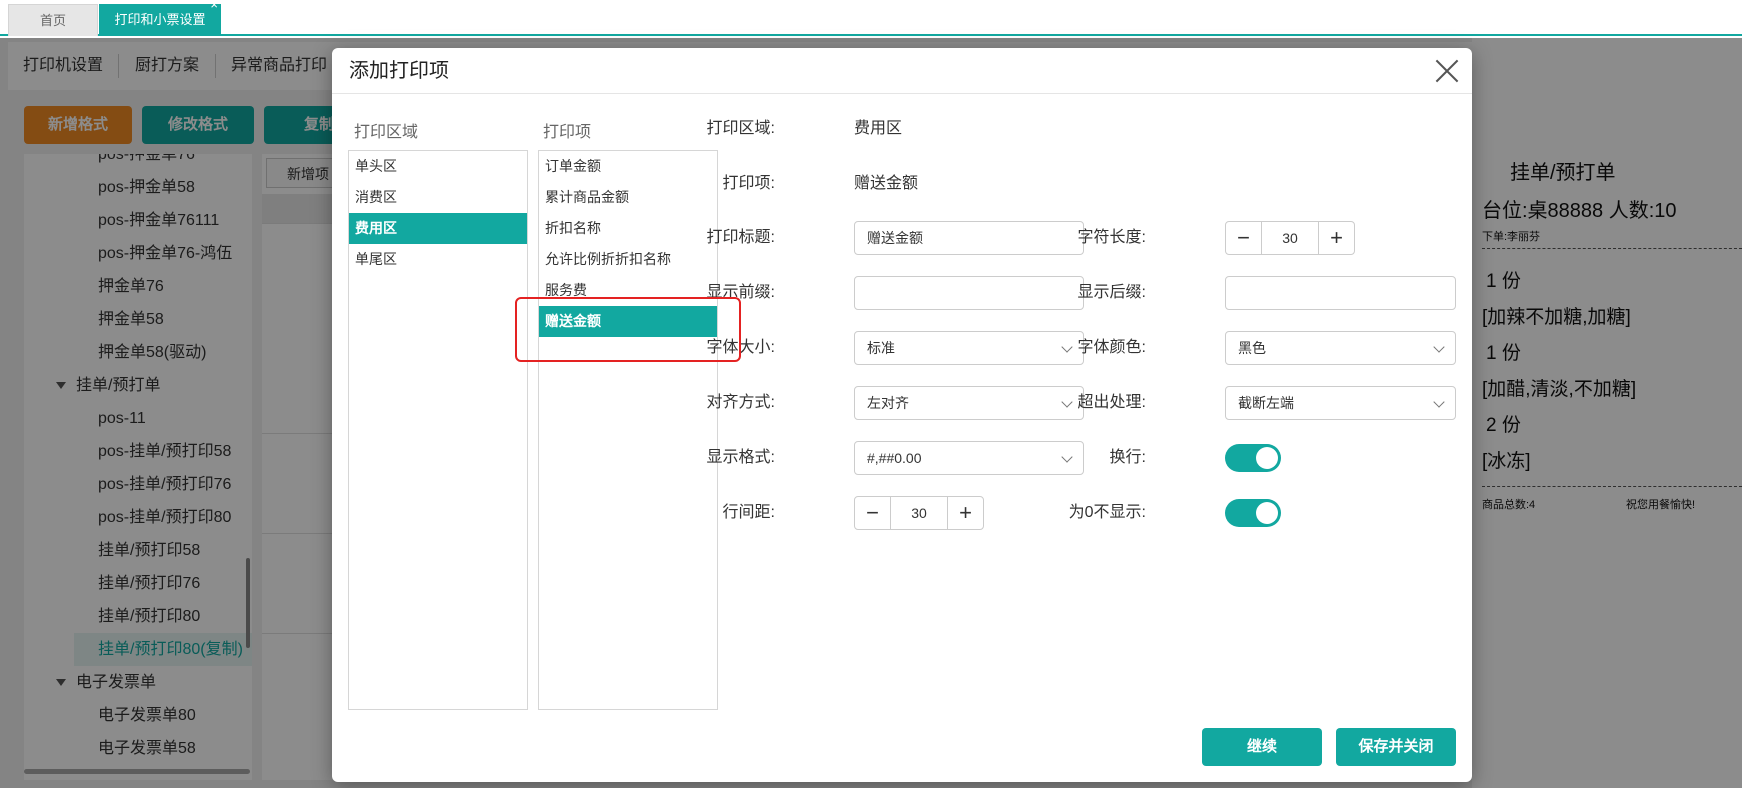 The height and width of the screenshot is (788, 1742). I want to click on dialog-header: 添加打印项, so click(902, 71).